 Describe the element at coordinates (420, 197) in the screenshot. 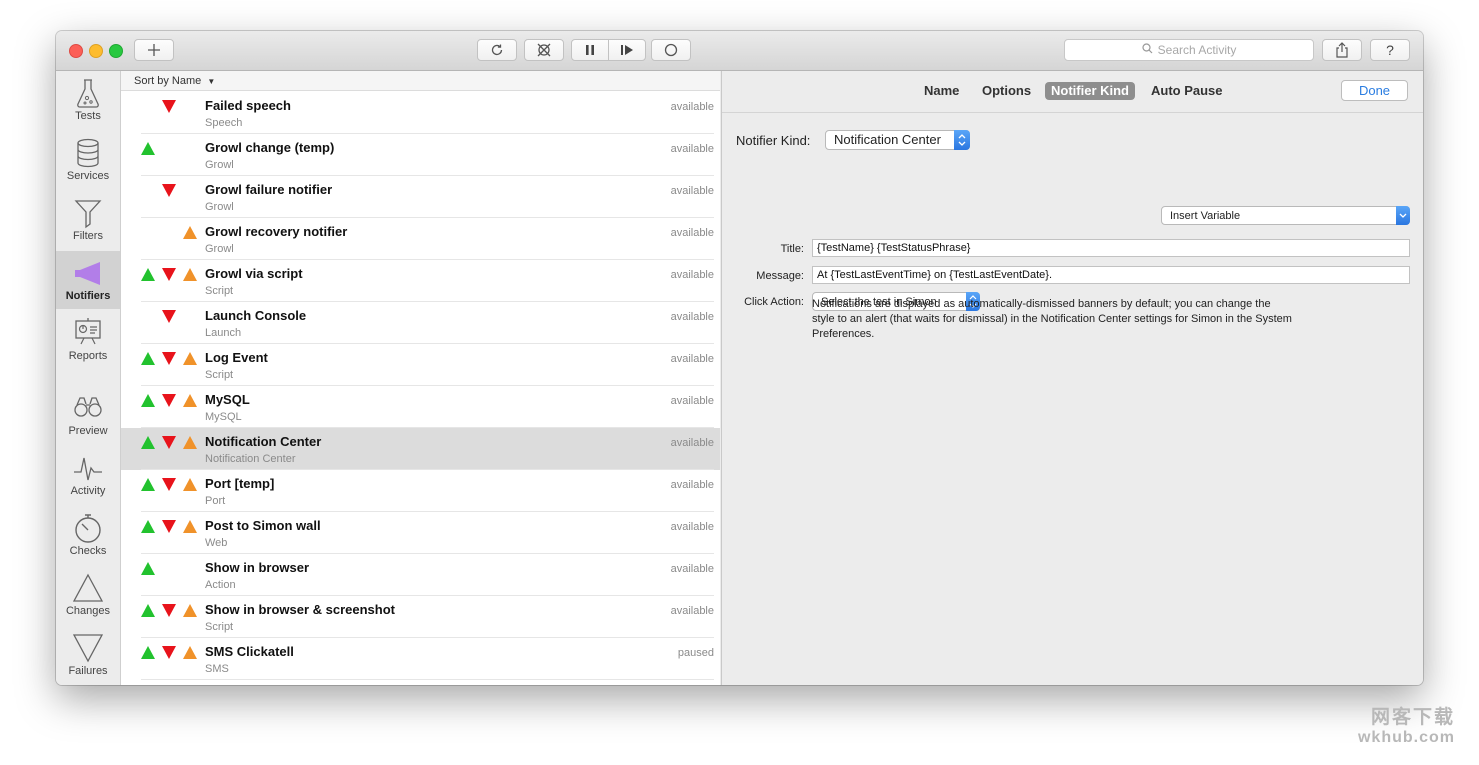

I see `list-item: Growl failure notifier Growl available` at that location.